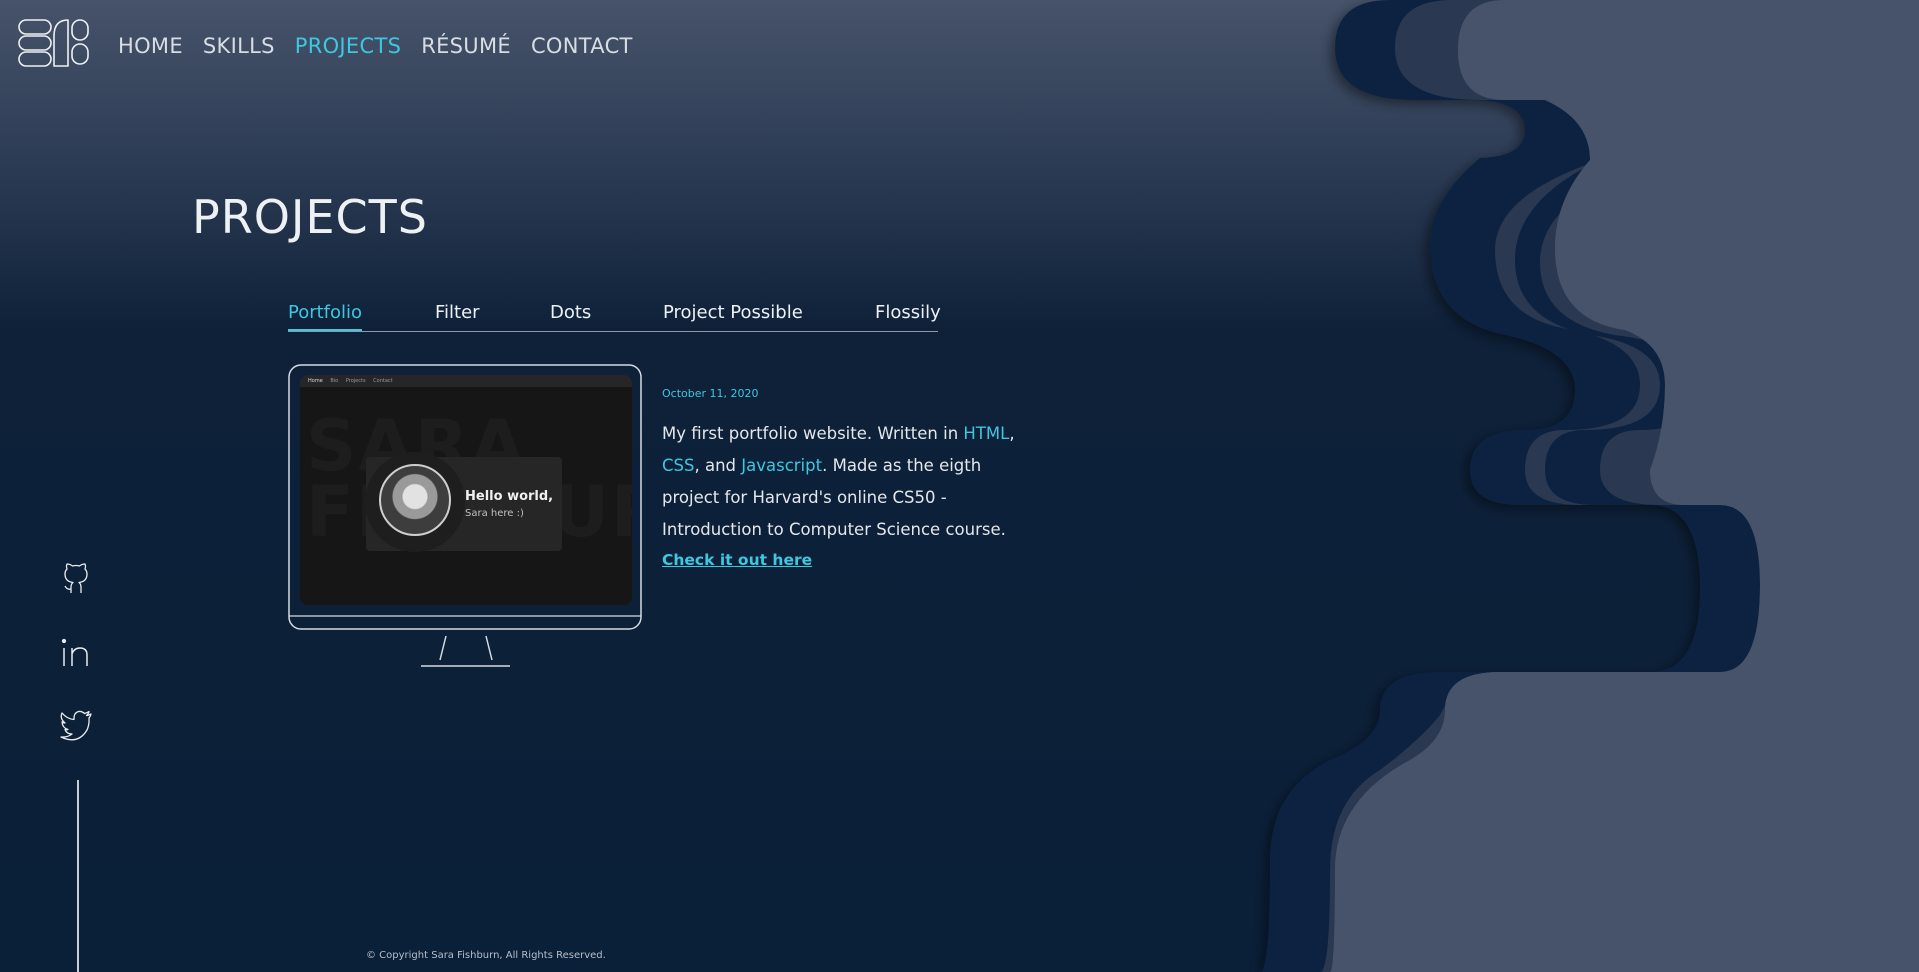 The image size is (1919, 972). Describe the element at coordinates (348, 46) in the screenshot. I see `nav-projects: PROJECTS` at that location.